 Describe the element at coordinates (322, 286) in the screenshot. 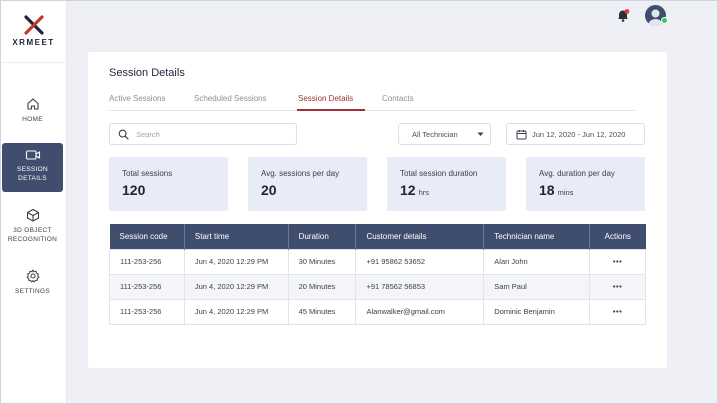

I see `cell-duration: 20 Minutes` at that location.